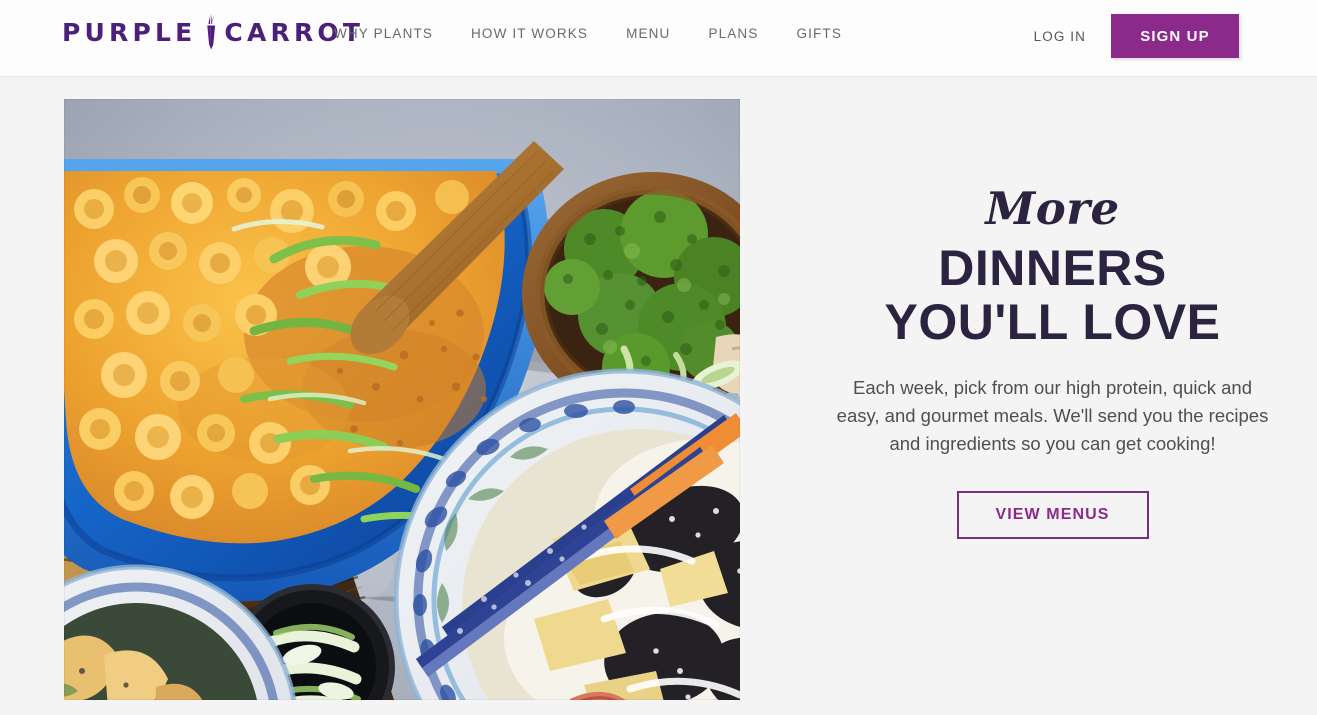 This screenshot has height=715, width=1317. I want to click on nav-item-menu: MENU, so click(648, 34).